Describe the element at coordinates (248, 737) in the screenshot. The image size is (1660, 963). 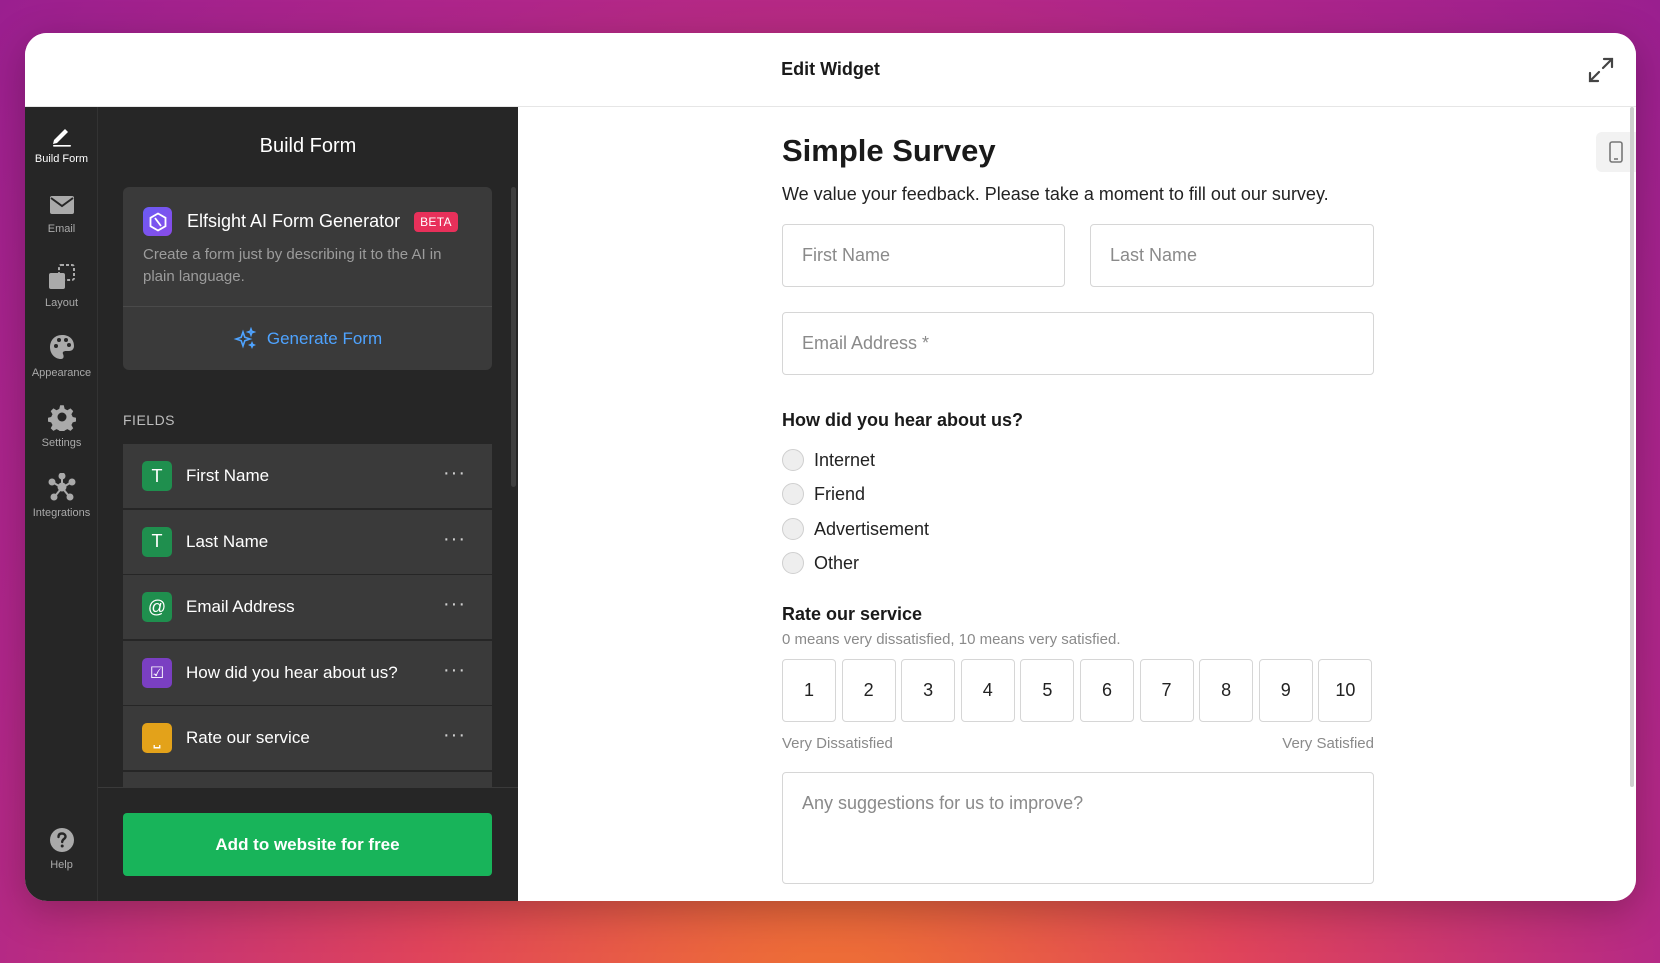
I see `field-name: Rate our service` at that location.